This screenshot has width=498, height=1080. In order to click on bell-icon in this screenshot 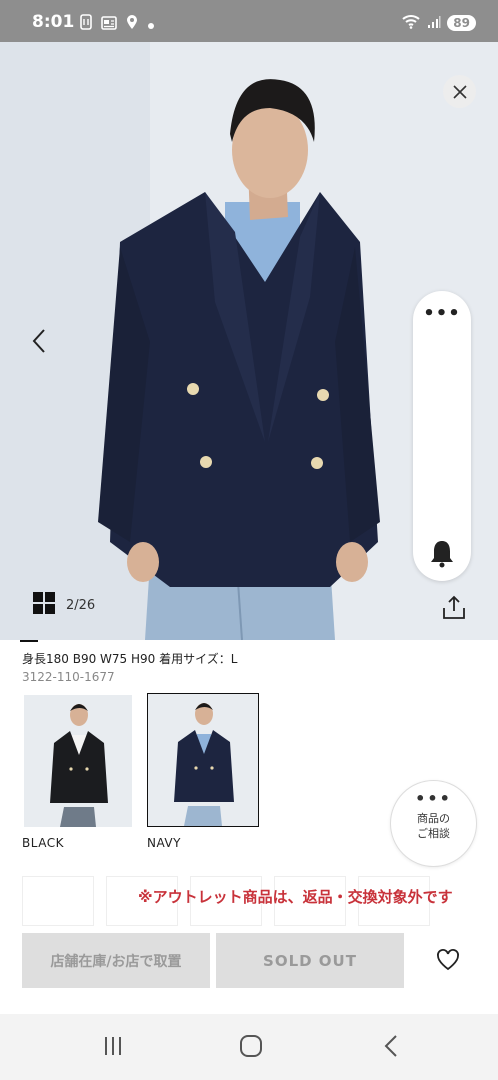, I will do `click(442, 554)`.